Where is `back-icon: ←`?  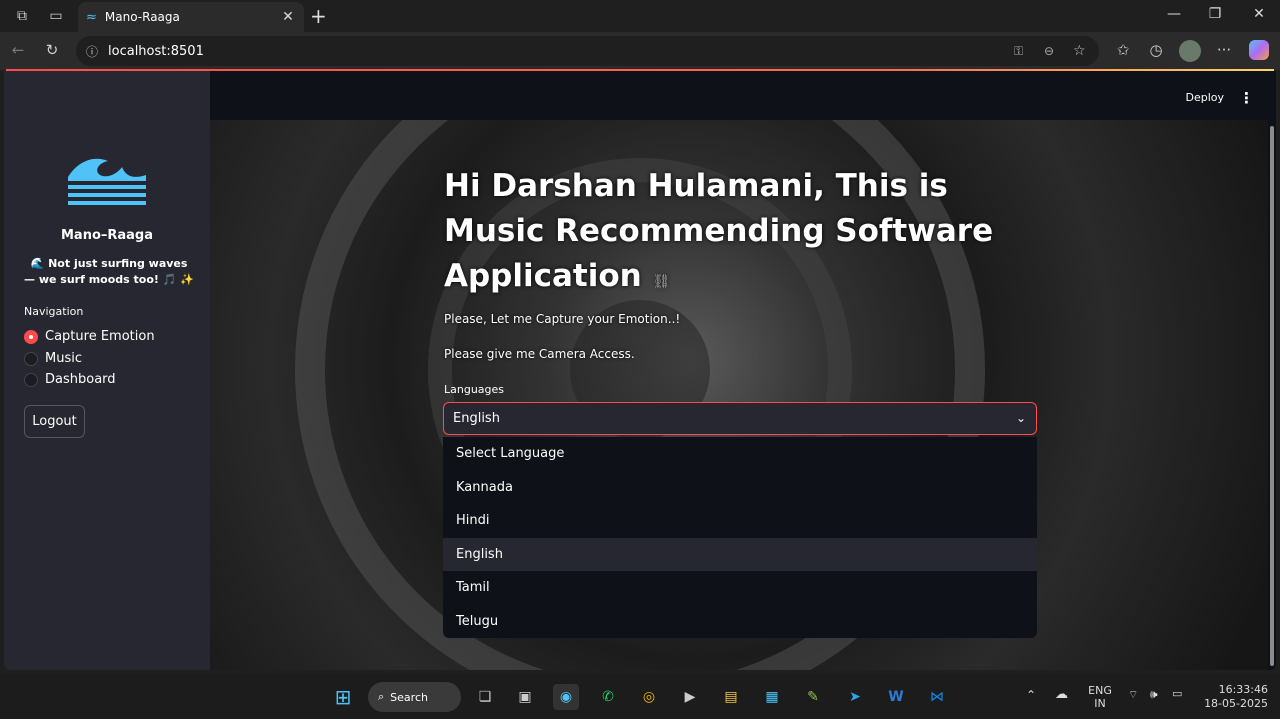
back-icon: ← is located at coordinates (18, 50).